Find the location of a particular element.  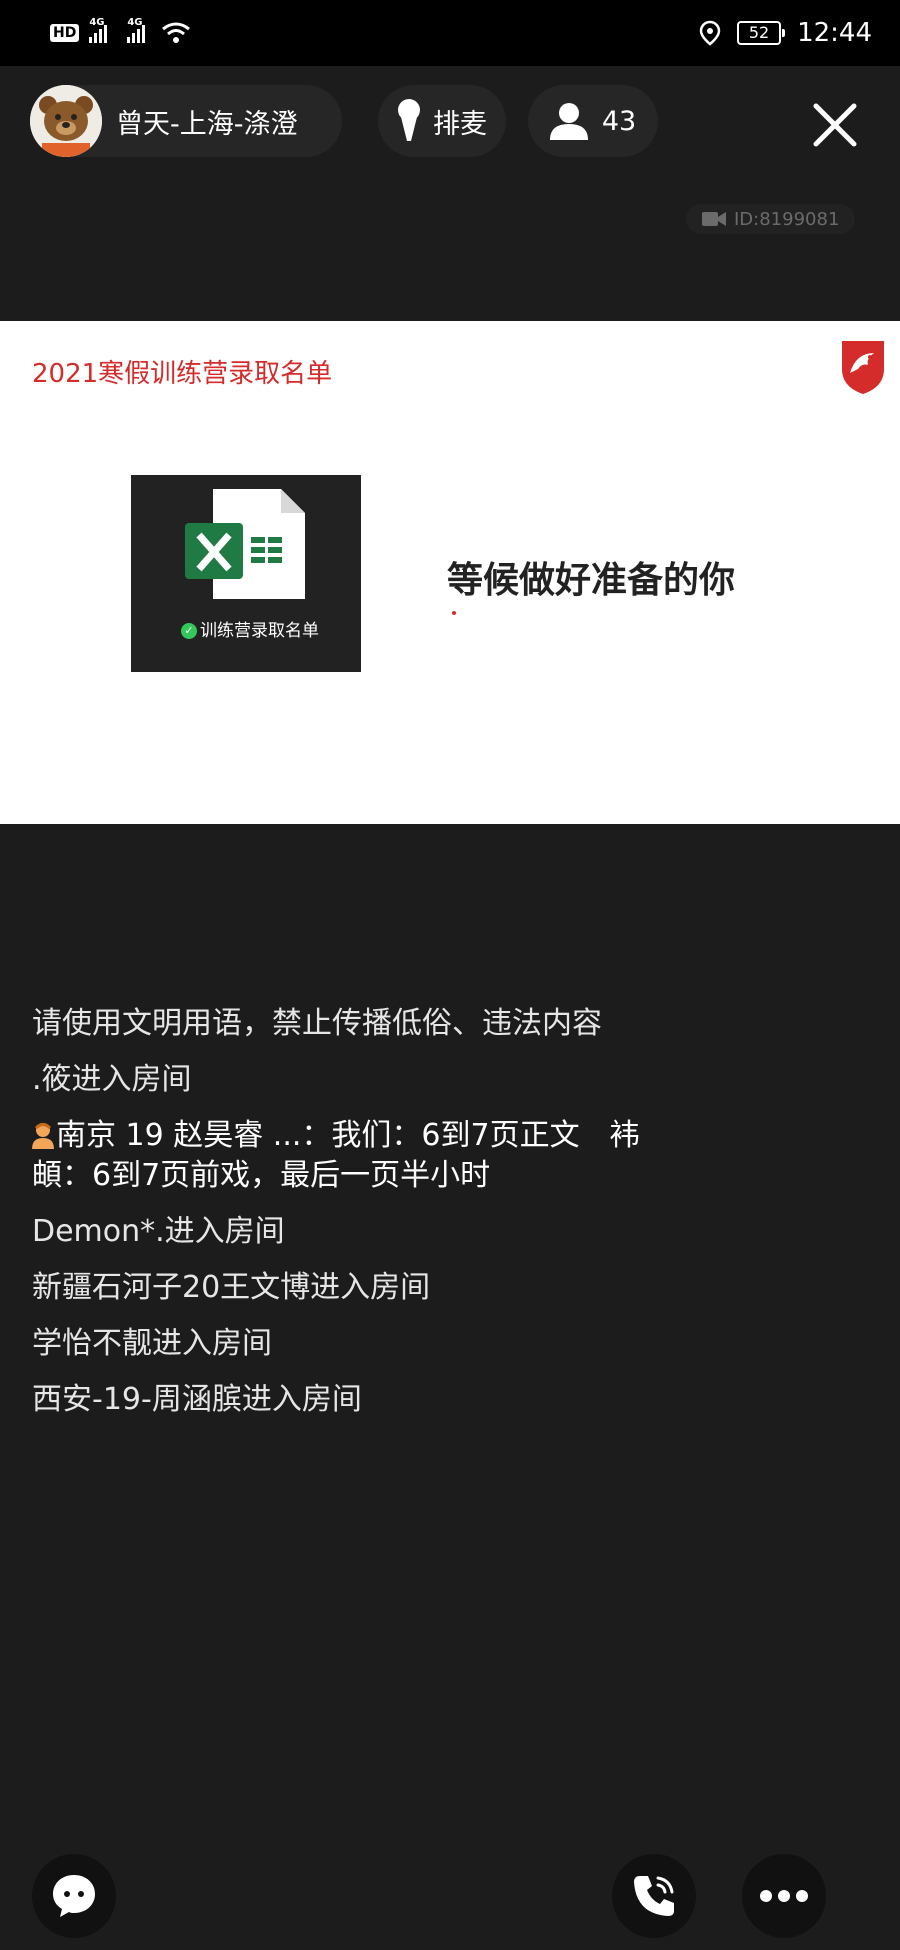

mic-queue-label: 排麦 is located at coordinates (460, 124).